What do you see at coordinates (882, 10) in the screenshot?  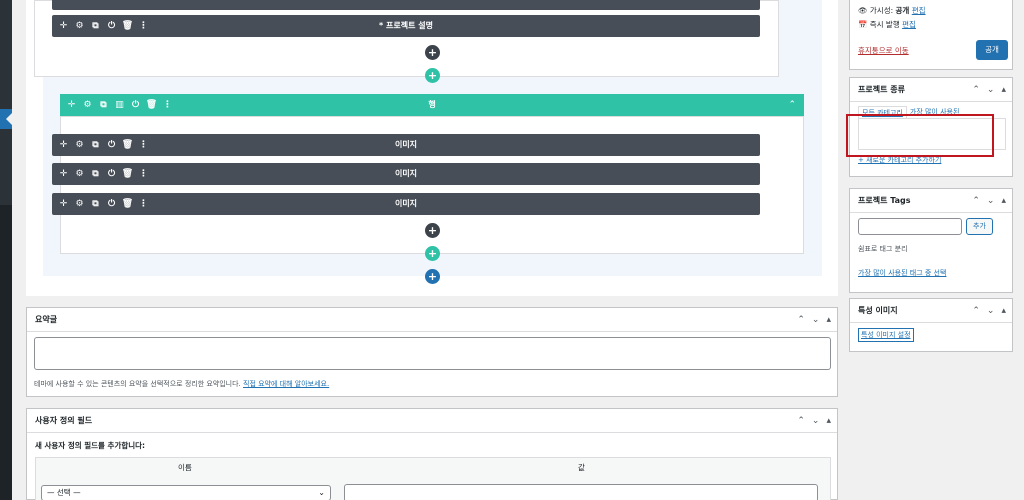 I see `visibility-label: 가시성:` at bounding box center [882, 10].